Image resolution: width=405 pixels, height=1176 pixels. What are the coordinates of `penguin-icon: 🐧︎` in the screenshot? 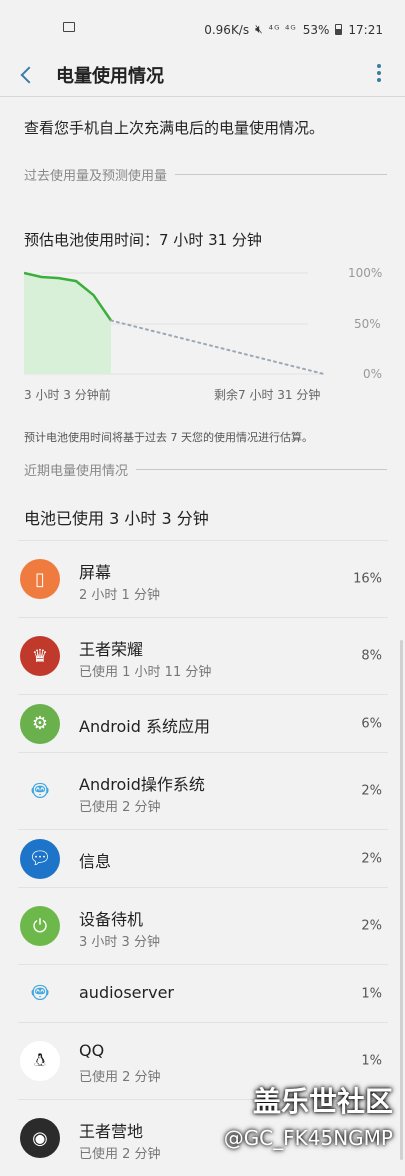 It's located at (40, 1061).